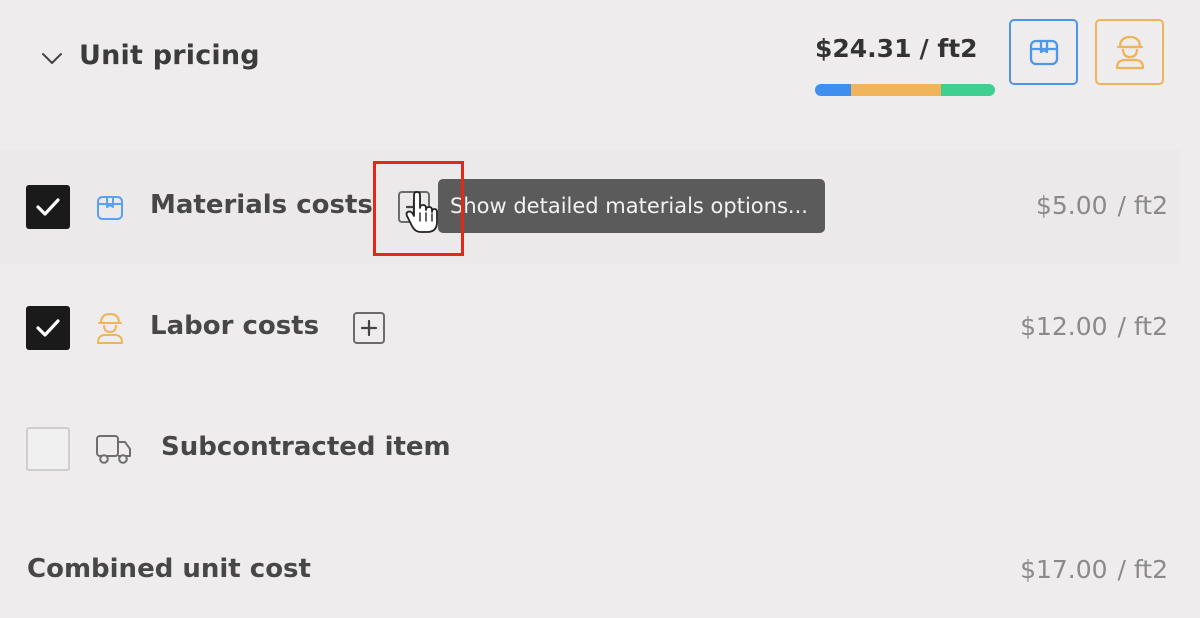  I want to click on labor-price-value: $12.00, so click(1064, 326).